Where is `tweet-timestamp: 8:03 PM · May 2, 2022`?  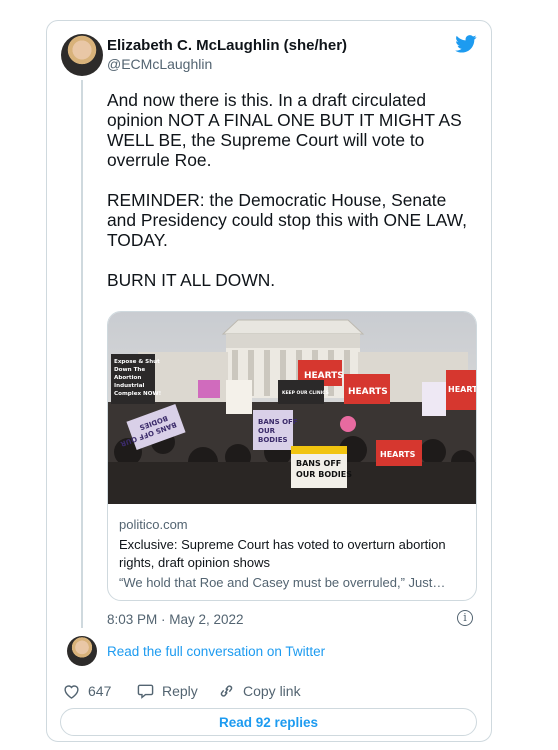
tweet-timestamp: 8:03 PM · May 2, 2022 is located at coordinates (175, 619).